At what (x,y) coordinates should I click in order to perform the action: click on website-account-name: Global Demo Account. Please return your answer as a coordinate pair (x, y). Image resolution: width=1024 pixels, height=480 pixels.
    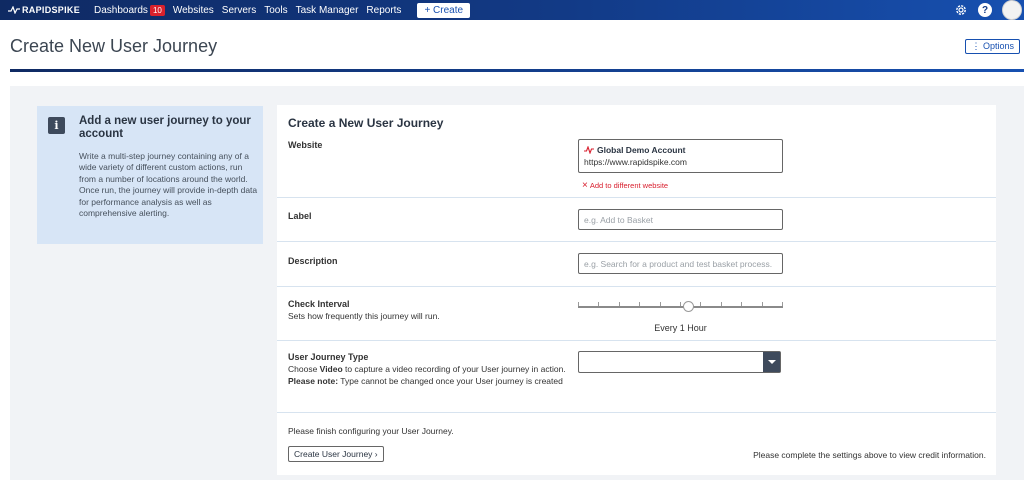
    Looking at the image, I should click on (641, 150).